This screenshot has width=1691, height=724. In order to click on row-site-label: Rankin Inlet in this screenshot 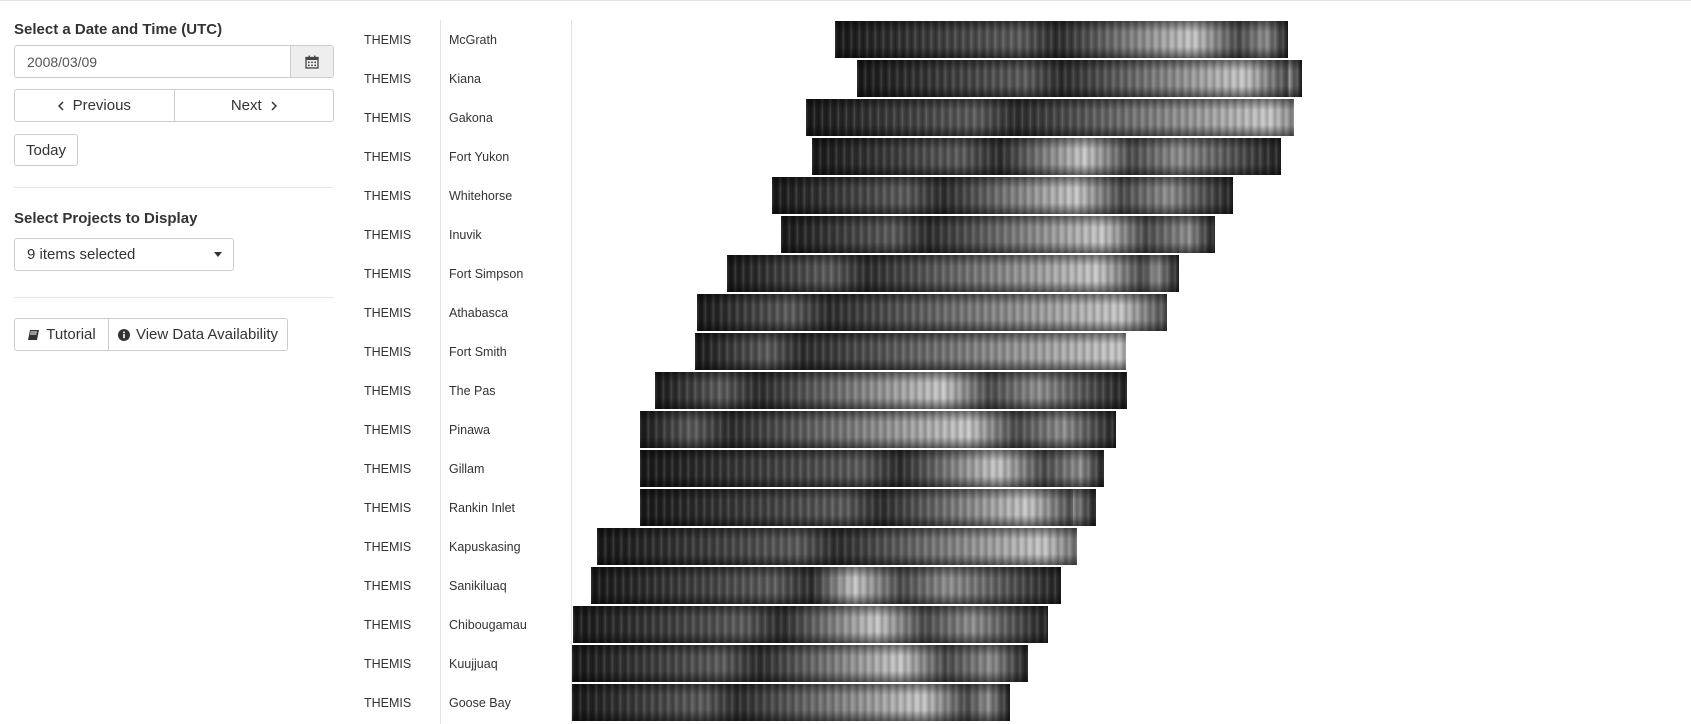, I will do `click(482, 507)`.